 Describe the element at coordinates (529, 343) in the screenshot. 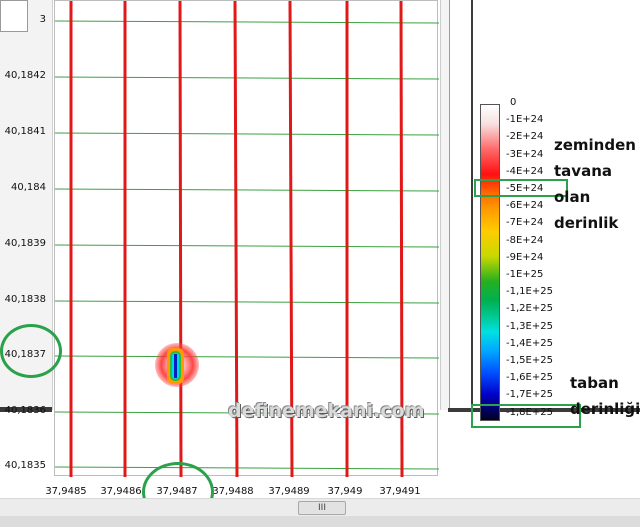

I see `colorbar-label: -1,4E+25` at that location.